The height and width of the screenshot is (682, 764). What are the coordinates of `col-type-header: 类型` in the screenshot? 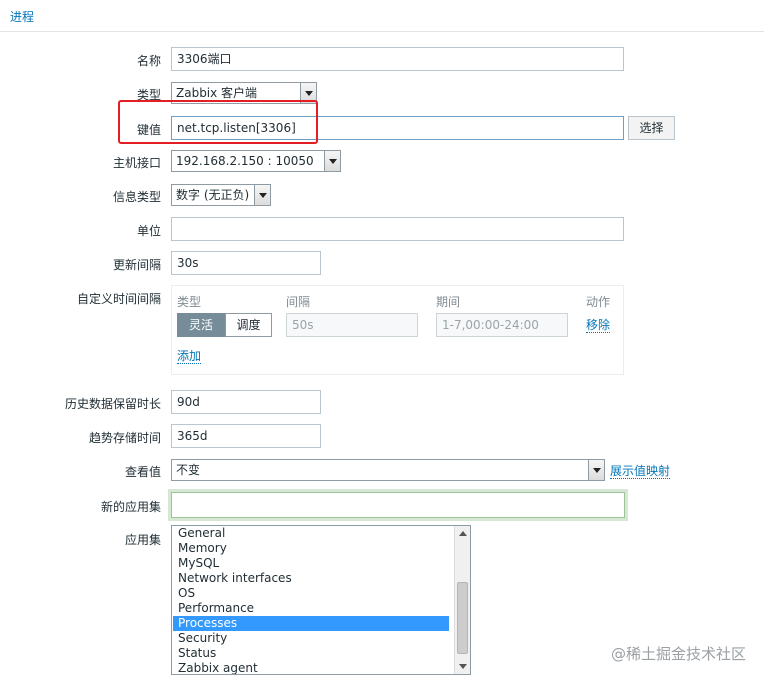 It's located at (189, 302).